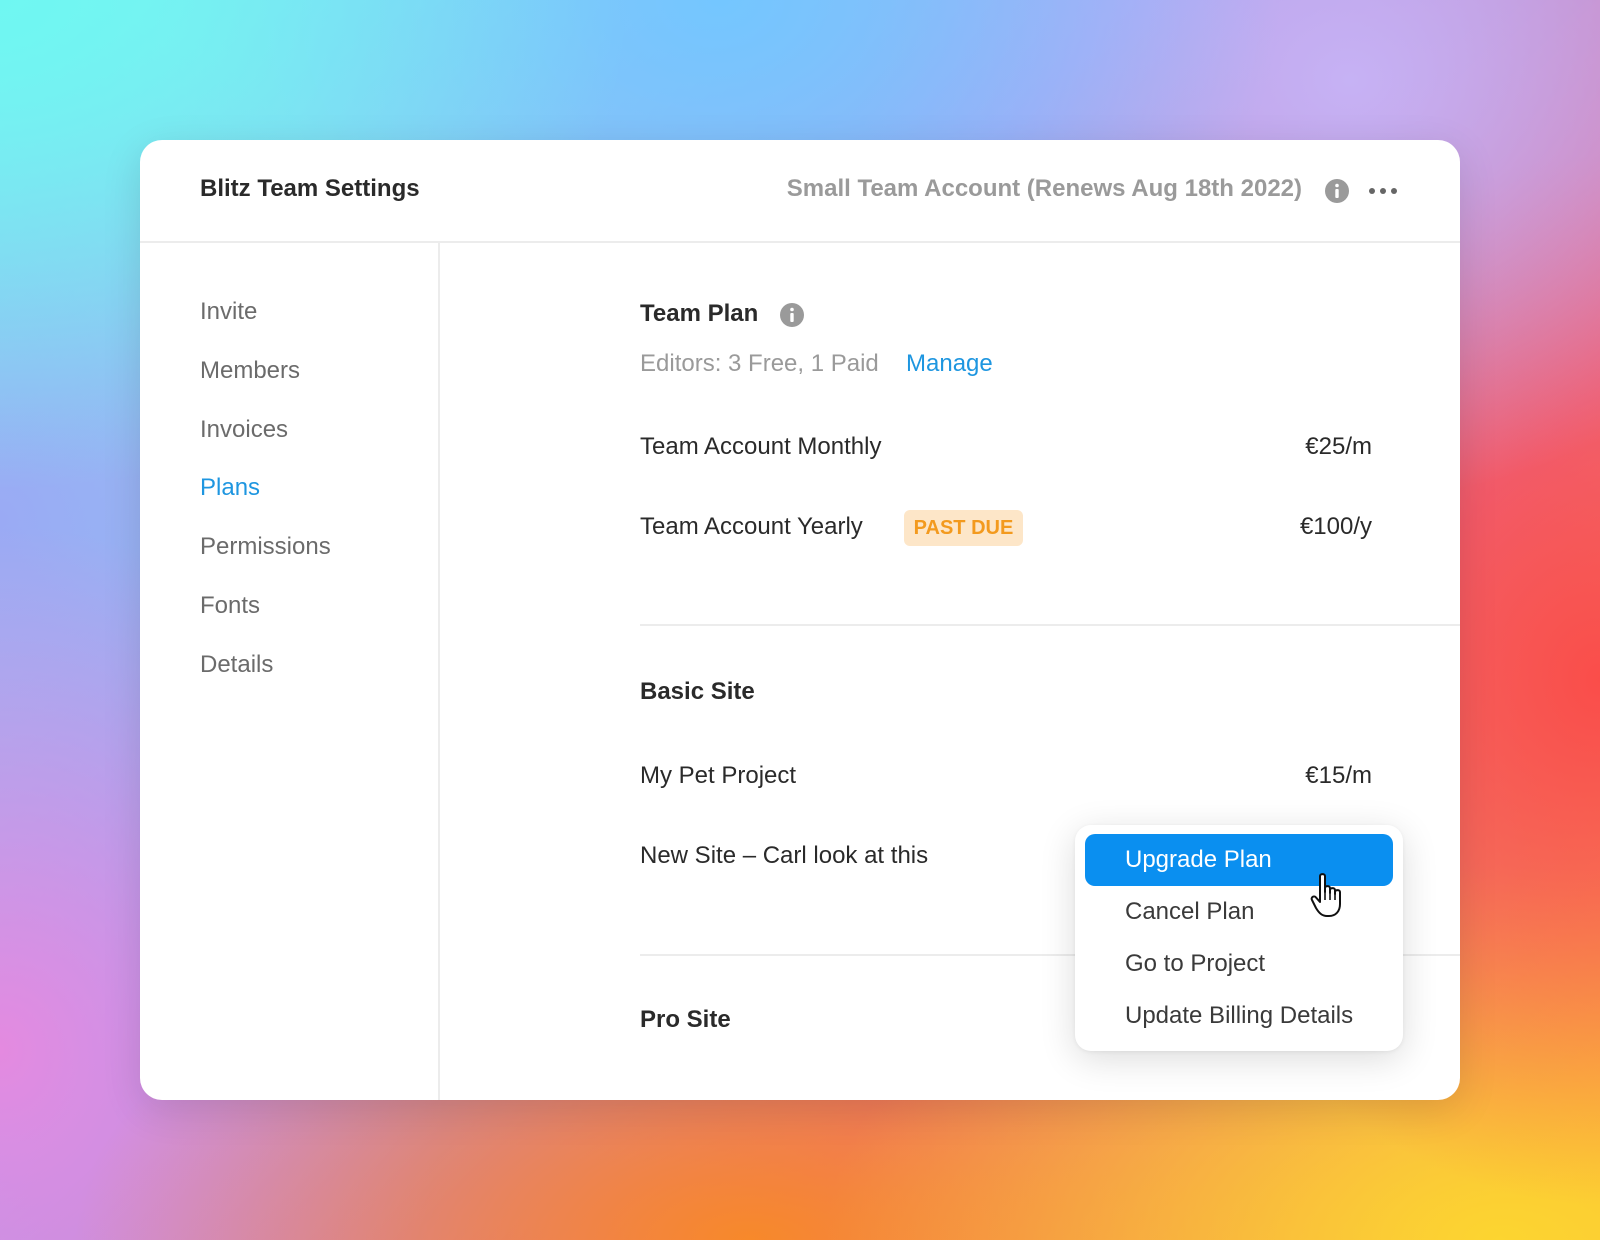  I want to click on plan-row-price: €100/y, so click(1335, 526).